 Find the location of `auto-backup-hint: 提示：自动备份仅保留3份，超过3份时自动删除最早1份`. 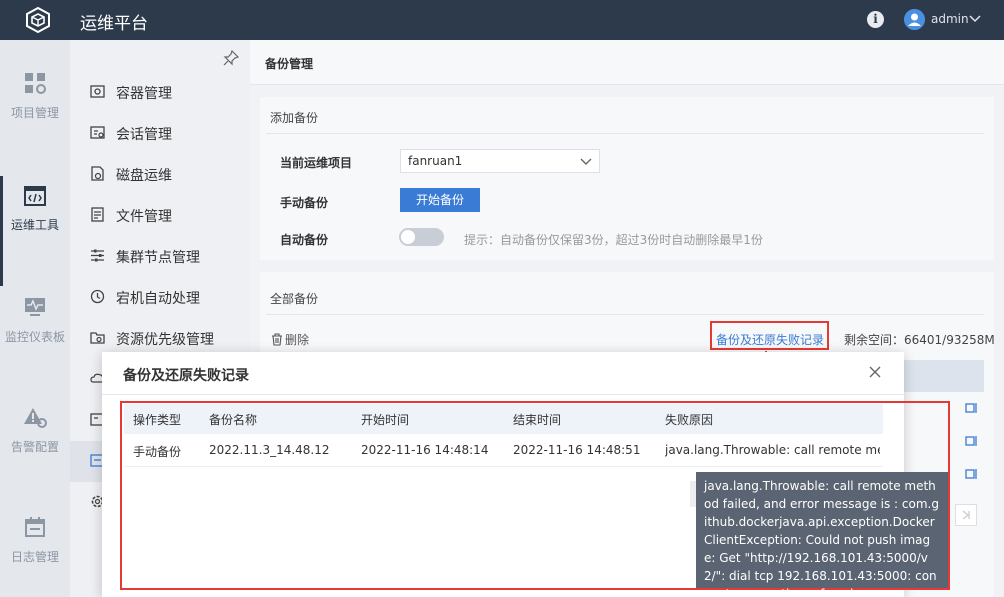

auto-backup-hint: 提示：自动备份仅保留3份，超过3份时自动删除最早1份 is located at coordinates (613, 240).